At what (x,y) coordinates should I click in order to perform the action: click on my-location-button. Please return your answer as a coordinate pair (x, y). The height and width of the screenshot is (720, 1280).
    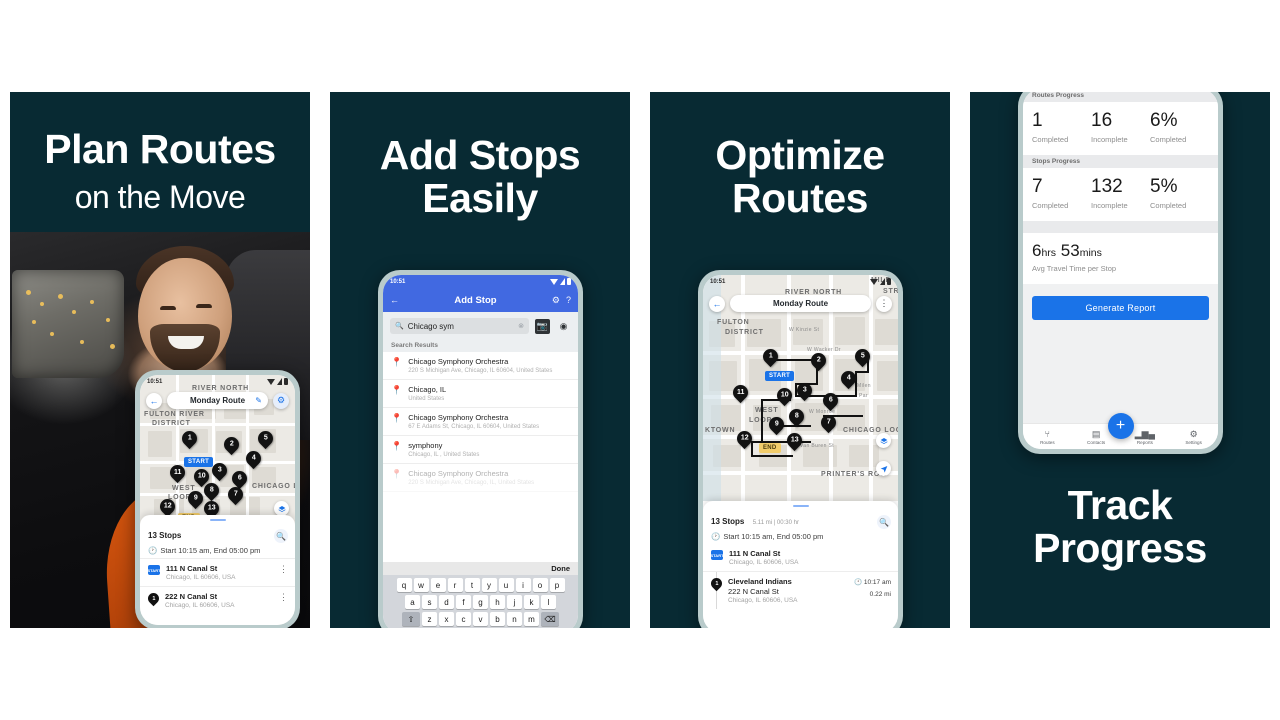
    Looking at the image, I should click on (883, 468).